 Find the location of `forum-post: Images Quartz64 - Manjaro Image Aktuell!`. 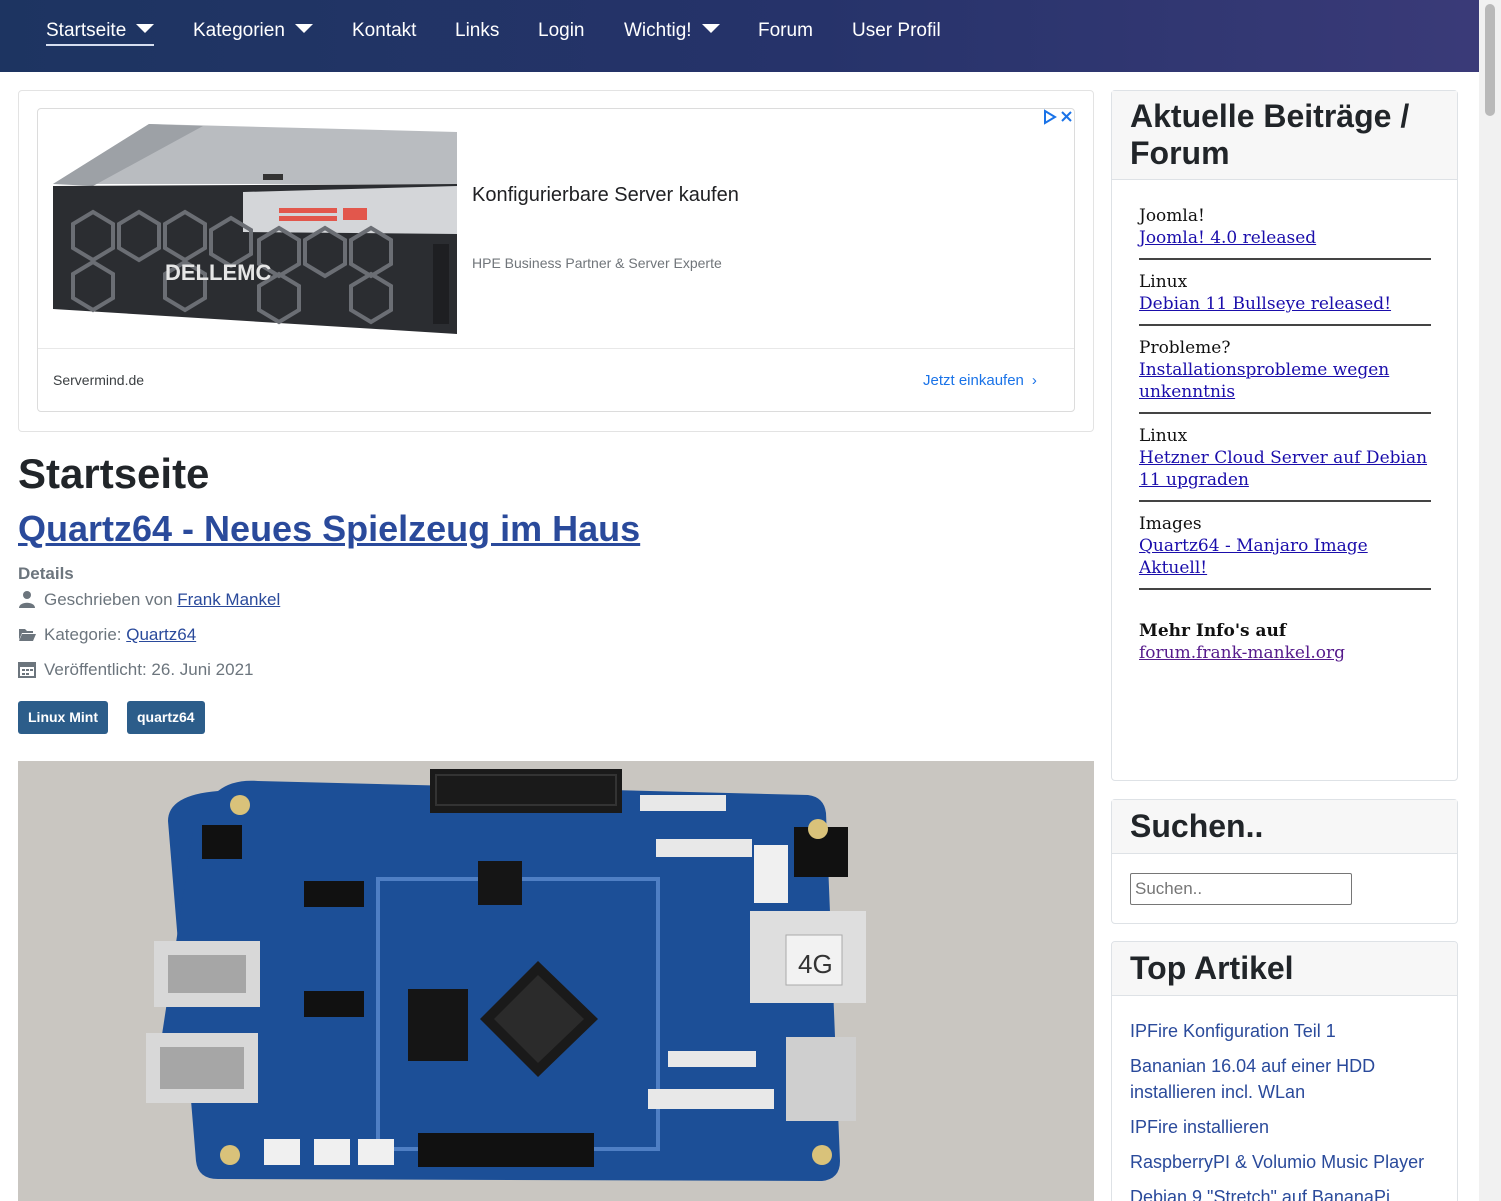

forum-post: Images Quartz64 - Manjaro Image Aktuell! is located at coordinates (1285, 551).